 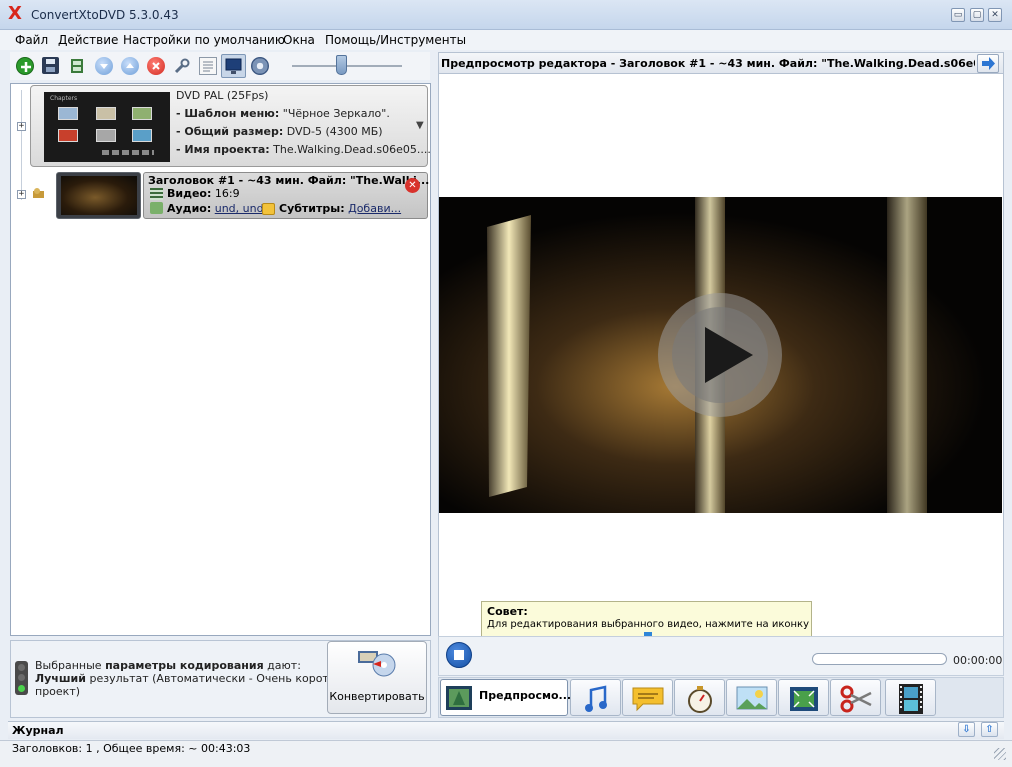 I want to click on title-video: Видео: 16:9, so click(x=203, y=193).